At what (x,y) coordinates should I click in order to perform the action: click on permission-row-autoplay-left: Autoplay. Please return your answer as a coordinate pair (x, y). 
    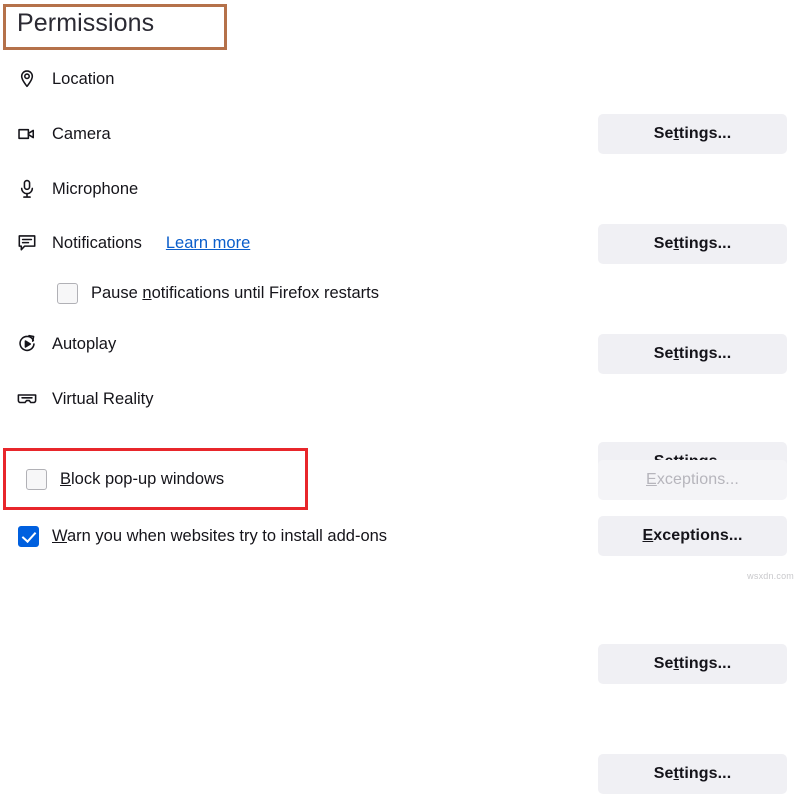
    Looking at the image, I should click on (66, 344).